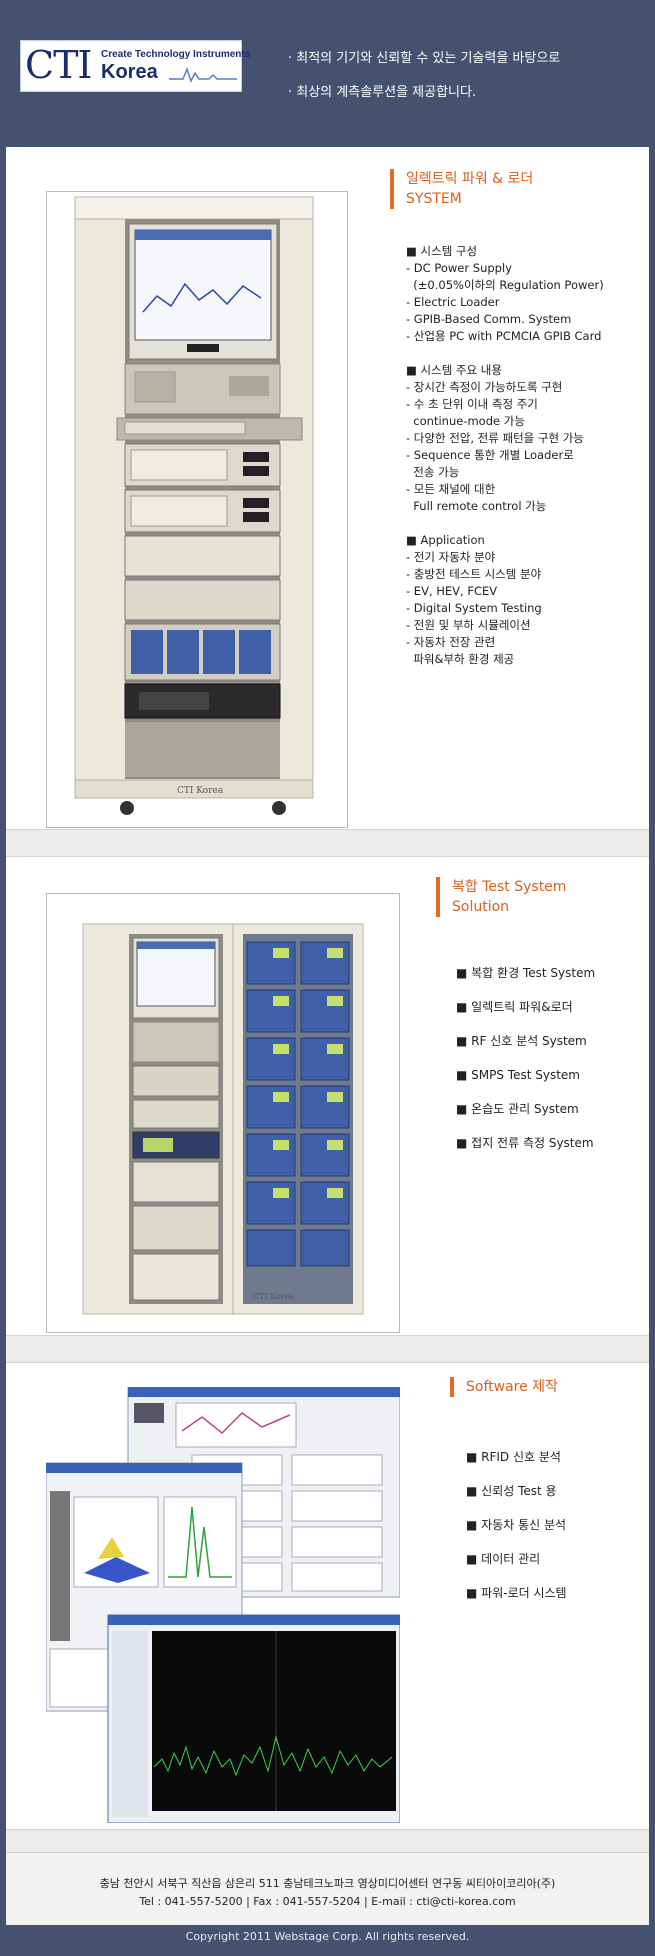 This screenshot has width=655, height=1956. I want to click on feature-item: 복합 환경 Test System, so click(525, 980).